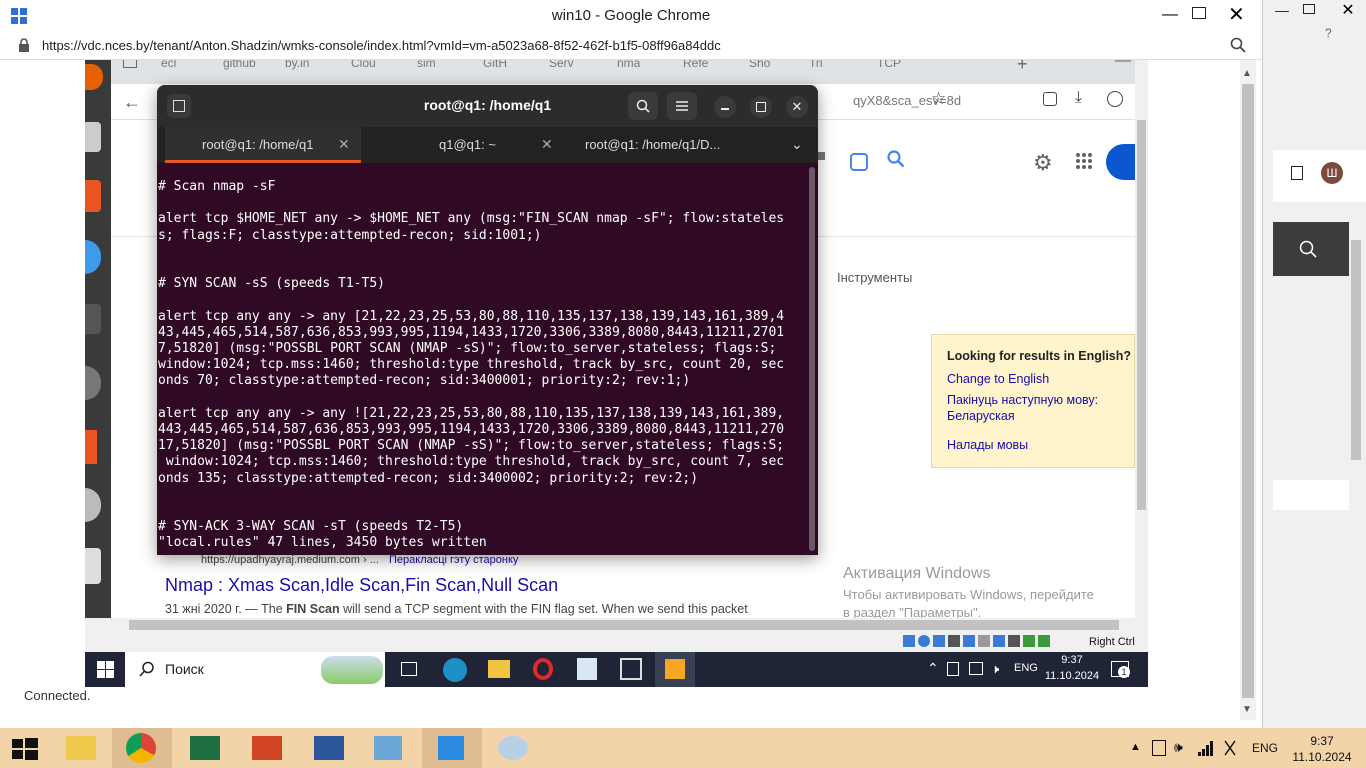 The height and width of the screenshot is (768, 1366). Describe the element at coordinates (254, 68) in the screenshot. I see `guest-tab: github` at that location.